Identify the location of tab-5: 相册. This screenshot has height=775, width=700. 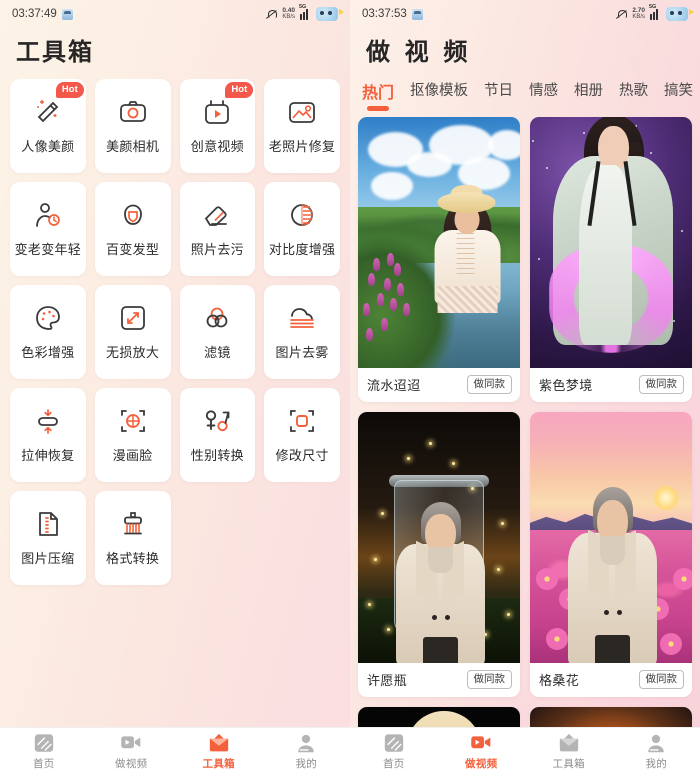
(588, 93).